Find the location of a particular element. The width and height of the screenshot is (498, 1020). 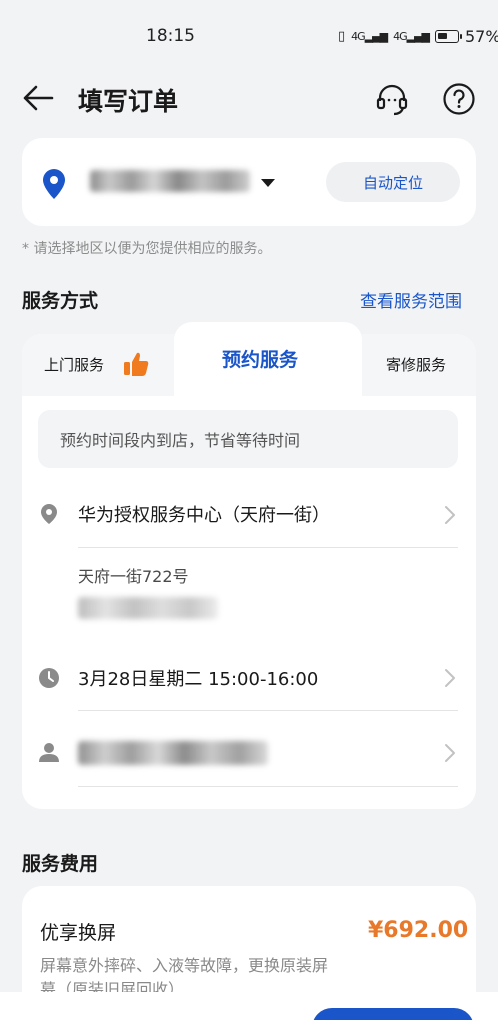

battery-percent: 57% is located at coordinates (481, 36).